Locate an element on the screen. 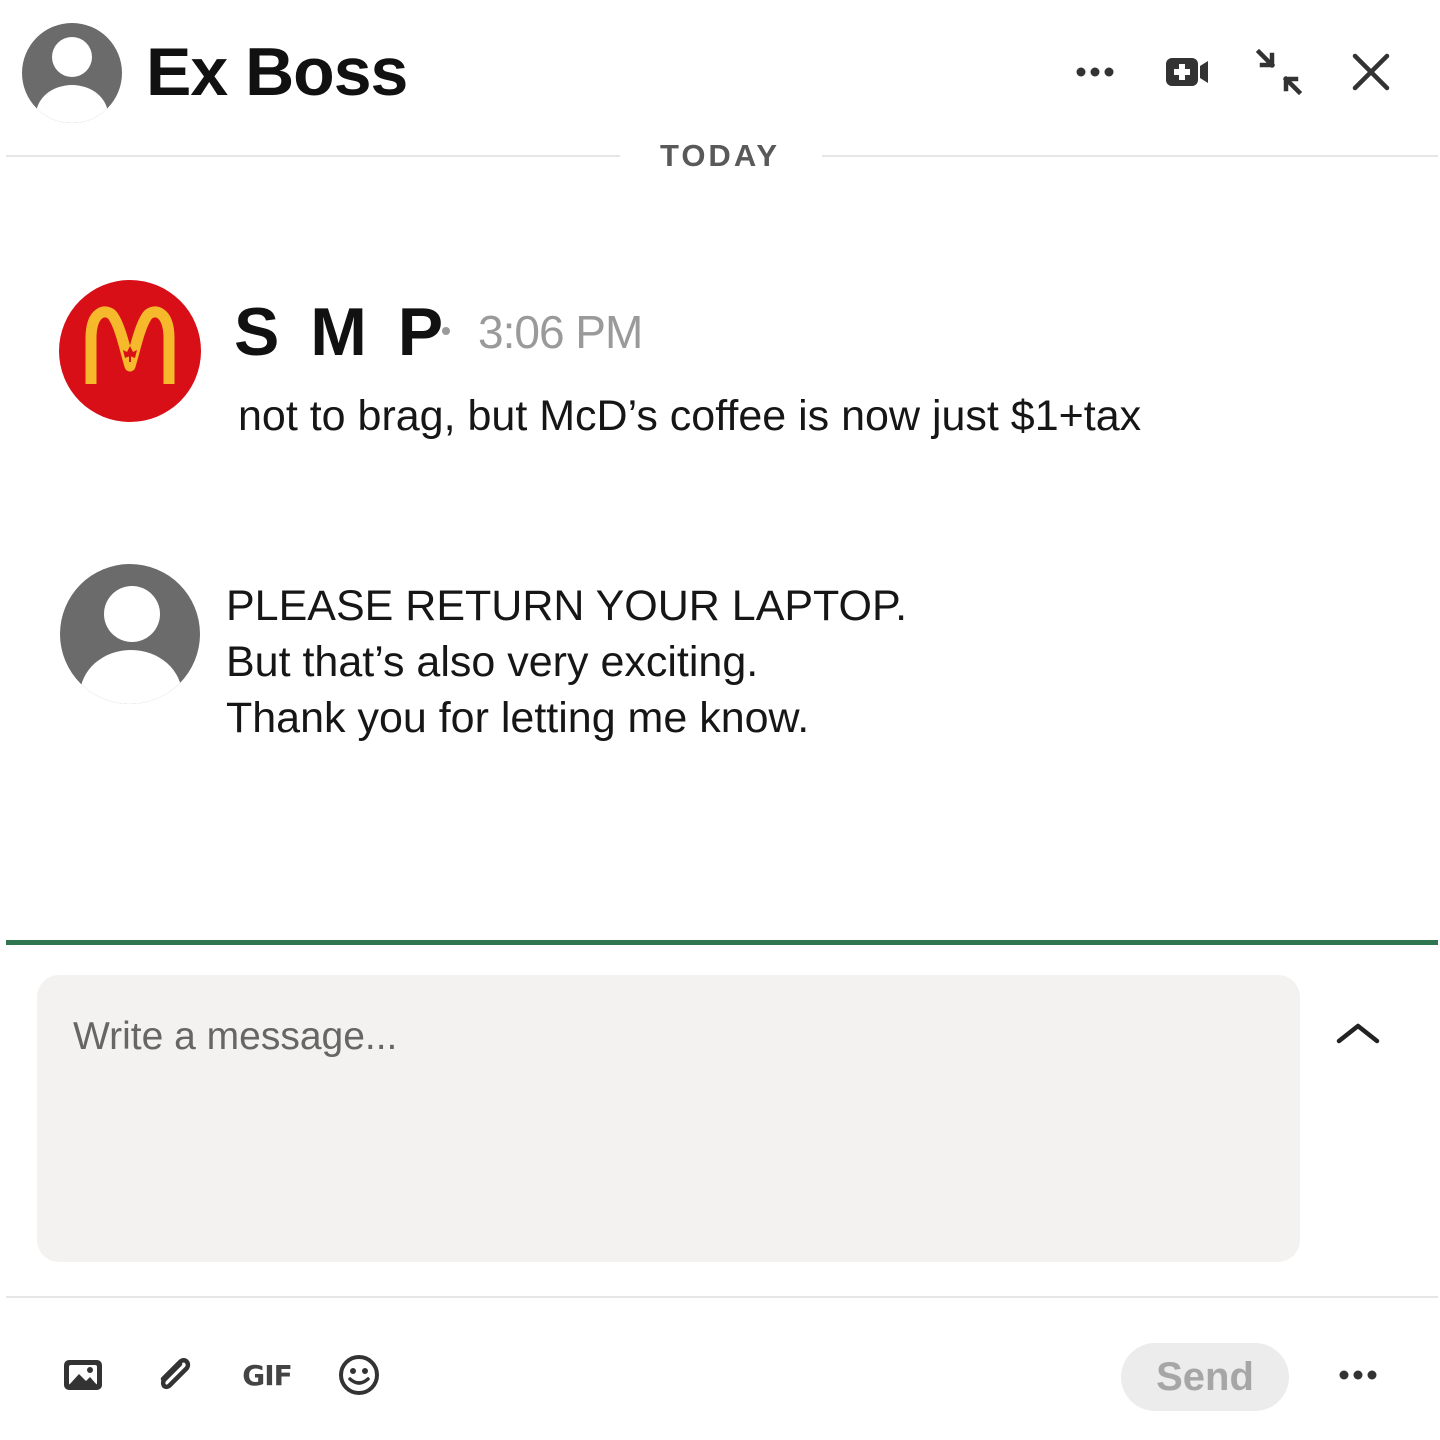 The height and width of the screenshot is (1440, 1440). emoji-button is located at coordinates (359, 1375).